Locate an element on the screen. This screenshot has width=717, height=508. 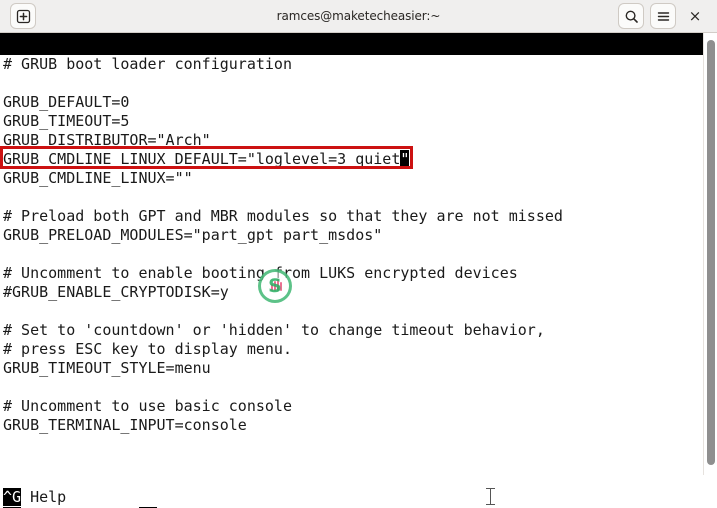
window-title: ramces@maketecheasier:~ is located at coordinates (358, 16).